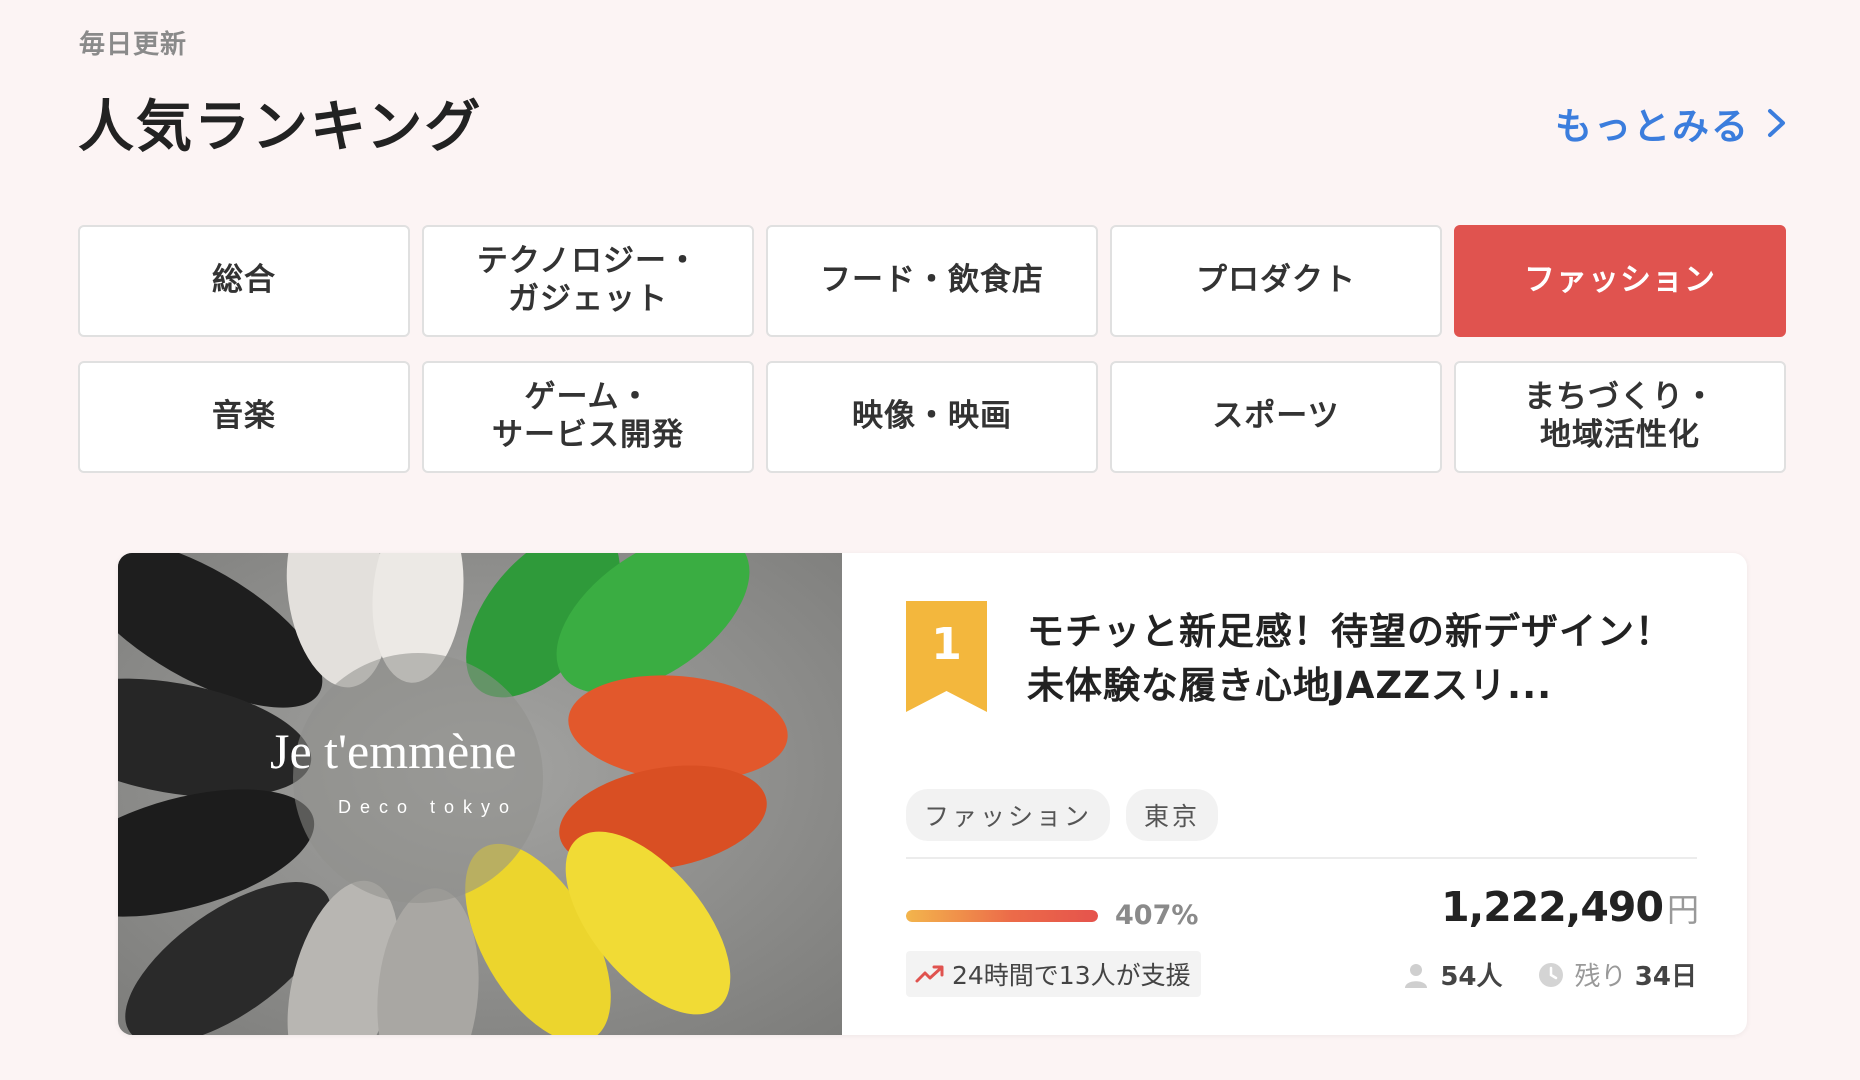  I want to click on category-tab-game-service: ゲーム・ サービス開発, so click(588, 417).